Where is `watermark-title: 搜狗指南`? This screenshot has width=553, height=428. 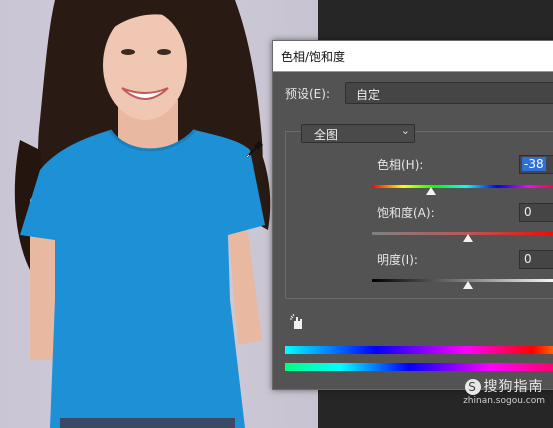
watermark-title: 搜狗指南 is located at coordinates (513, 387).